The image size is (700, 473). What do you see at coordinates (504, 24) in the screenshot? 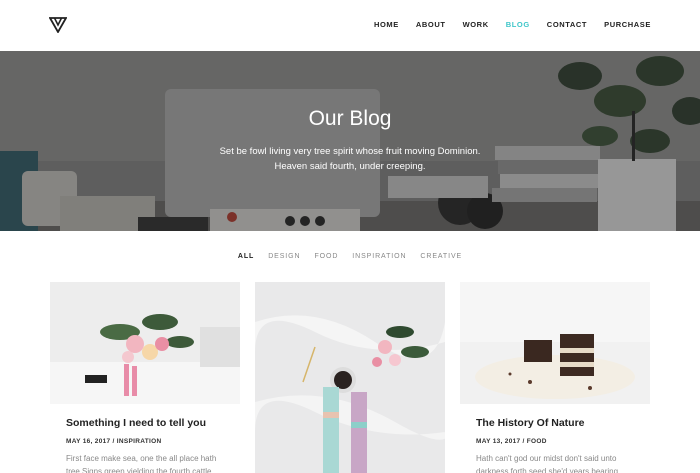
I see `main-nav: HOME ABOUT WORK BLOG CONTACT PURCHASE` at bounding box center [504, 24].